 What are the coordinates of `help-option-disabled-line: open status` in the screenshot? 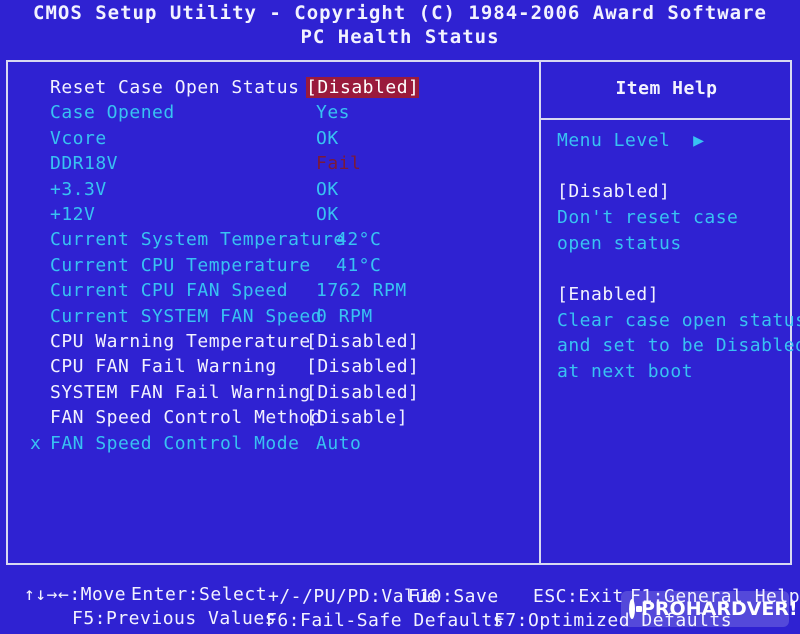 It's located at (619, 243).